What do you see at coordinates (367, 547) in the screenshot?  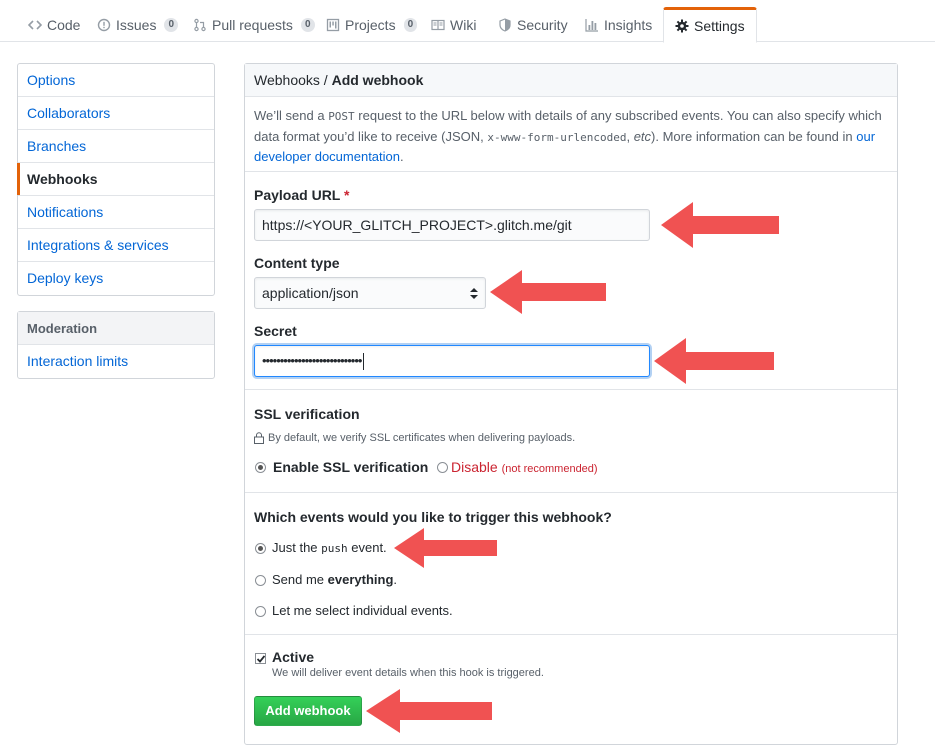 I see `events-push-post: event.` at bounding box center [367, 547].